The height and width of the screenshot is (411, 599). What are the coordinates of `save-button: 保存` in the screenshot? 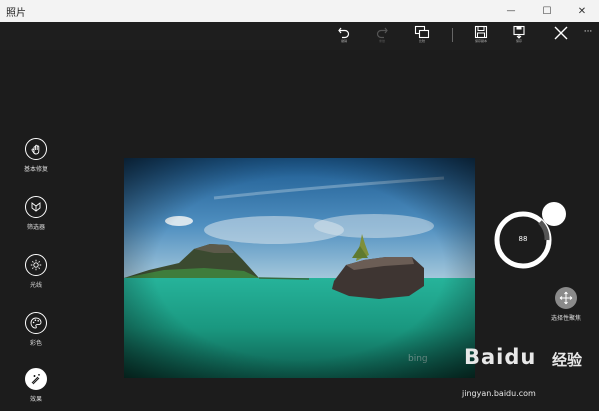 It's located at (519, 37).